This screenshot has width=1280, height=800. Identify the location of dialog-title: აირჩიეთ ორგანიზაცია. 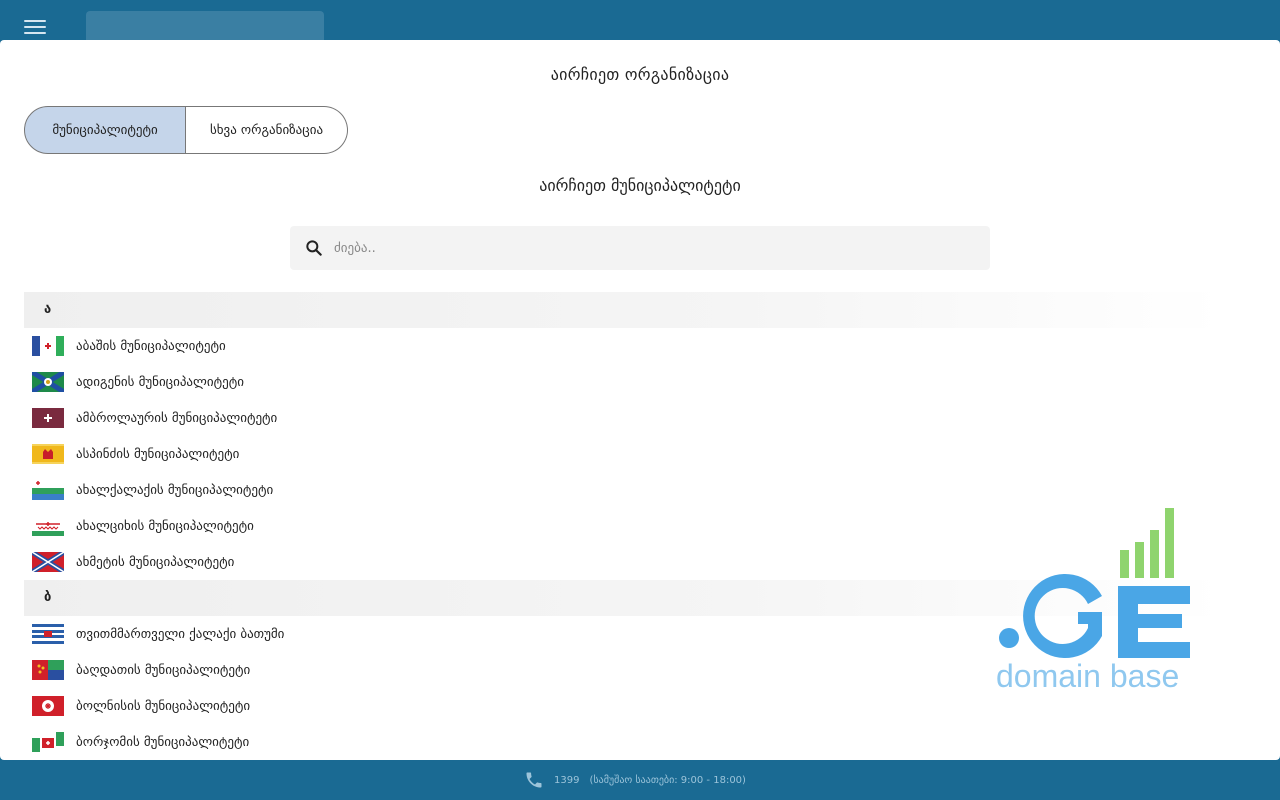
(640, 74).